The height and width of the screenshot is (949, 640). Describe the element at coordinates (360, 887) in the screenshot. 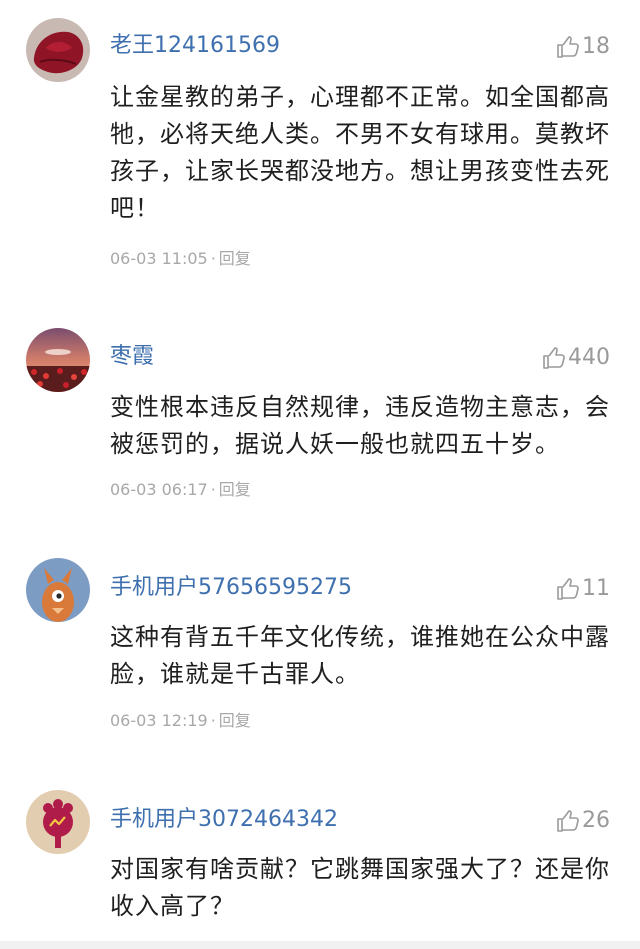

I see `comment-text: 对国家有啥贡献？它跳舞国家强大了？还是你收入高了？` at that location.